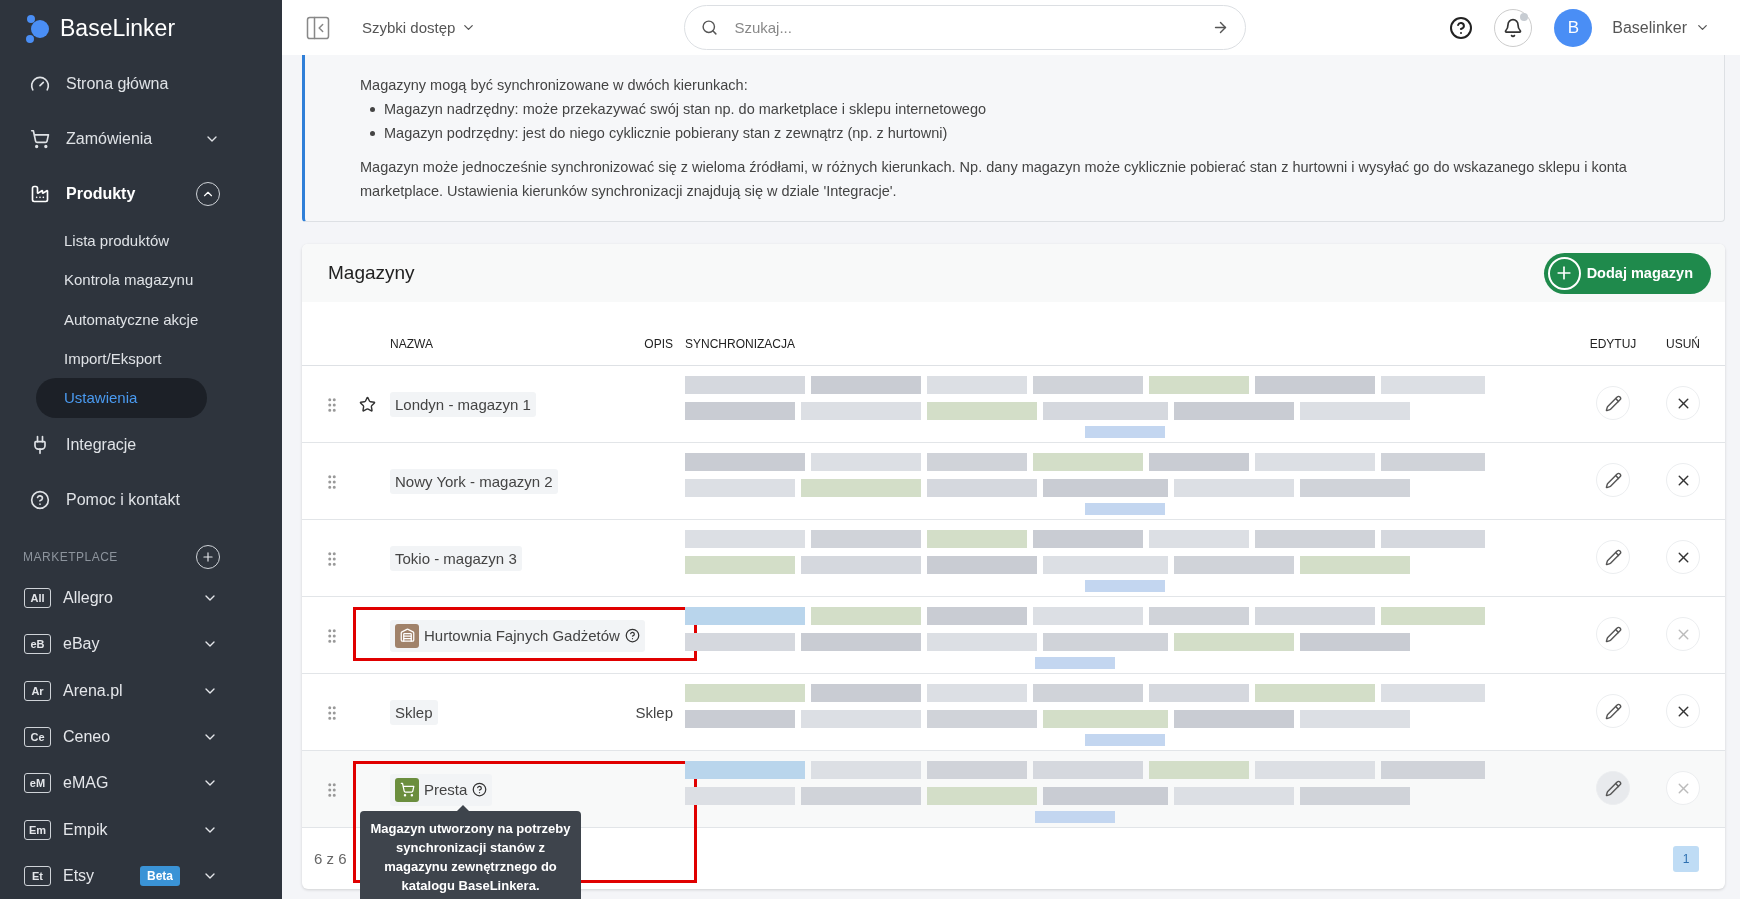 This screenshot has width=1740, height=899. What do you see at coordinates (740, 343) in the screenshot?
I see `column-header: SYNCHRONIZACJA` at bounding box center [740, 343].